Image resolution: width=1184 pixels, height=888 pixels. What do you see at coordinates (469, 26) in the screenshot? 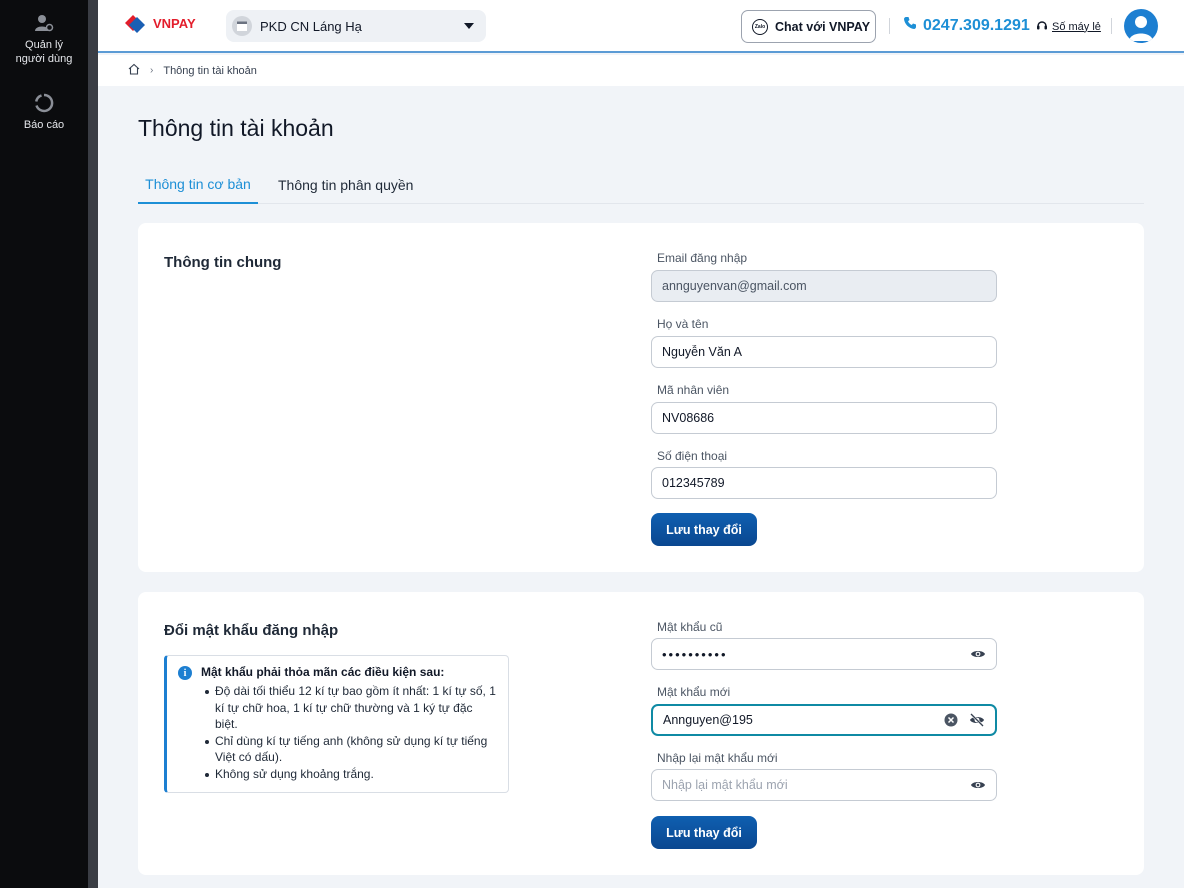
I see `chevron-down-icon` at bounding box center [469, 26].